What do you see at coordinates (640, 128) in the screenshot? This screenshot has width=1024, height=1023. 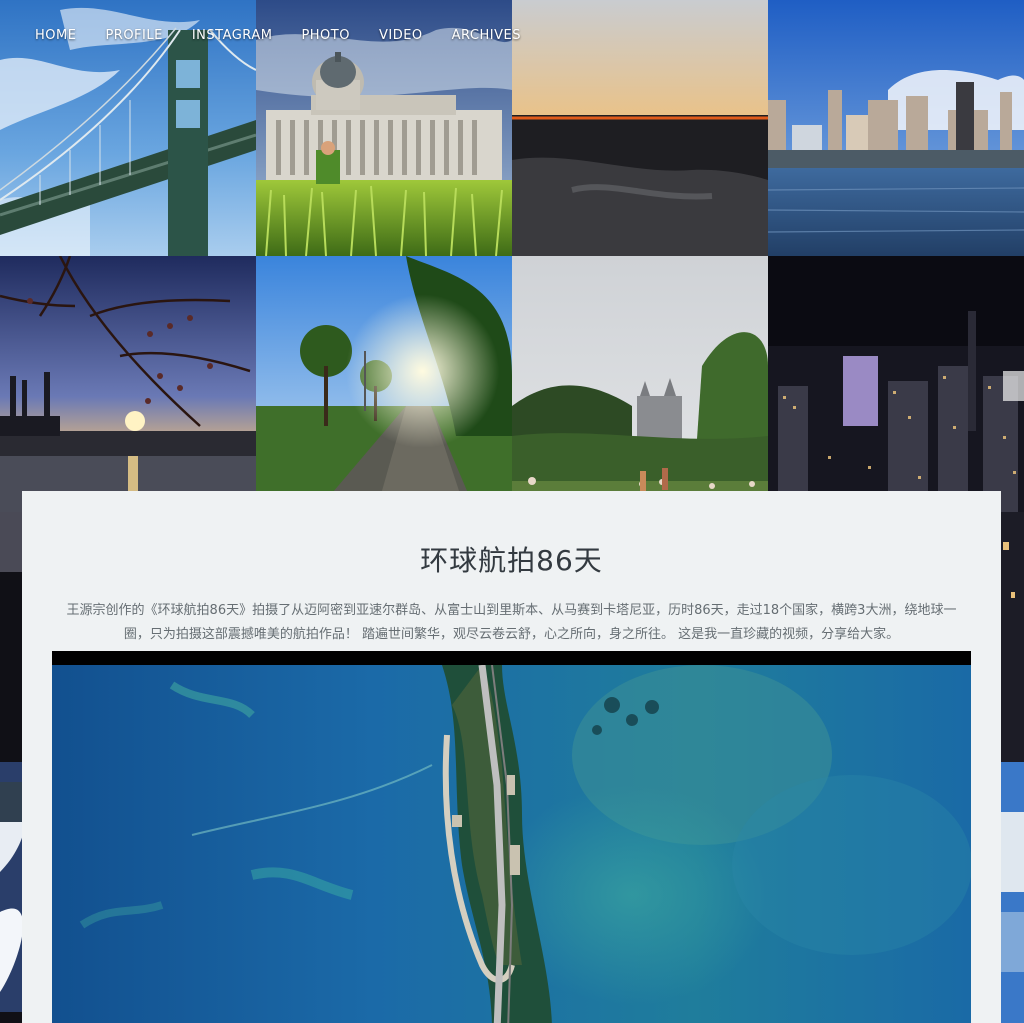 I see `mosaic-photo-sunset-river` at bounding box center [640, 128].